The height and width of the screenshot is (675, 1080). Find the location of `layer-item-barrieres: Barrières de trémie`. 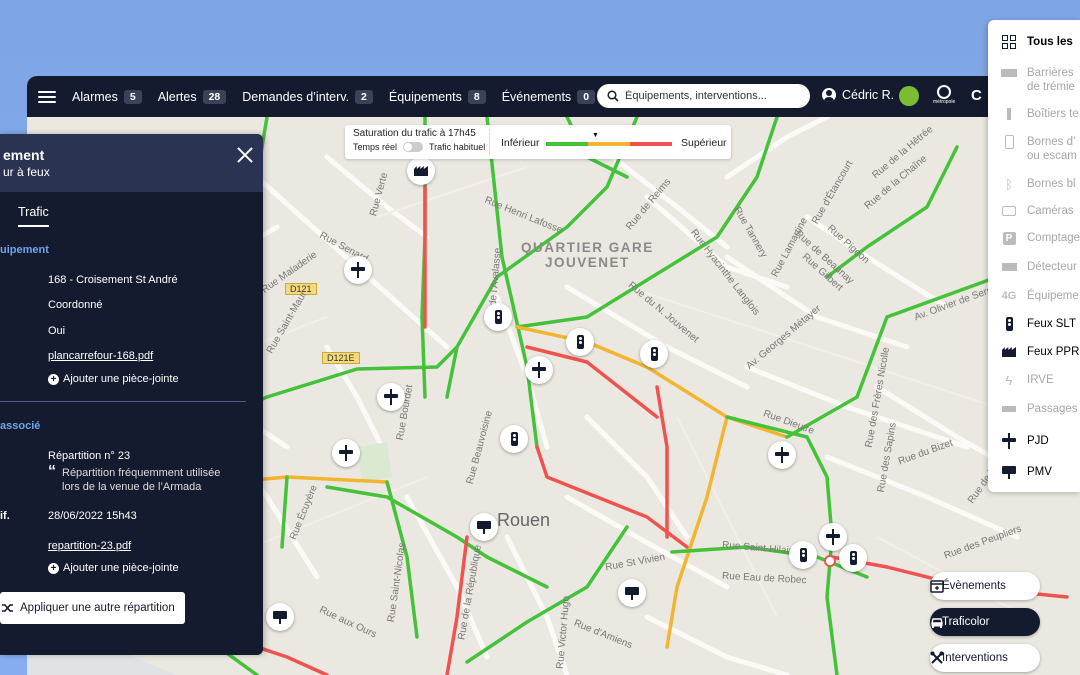

layer-item-barrieres: Barrières de trémie is located at coordinates (1034, 80).